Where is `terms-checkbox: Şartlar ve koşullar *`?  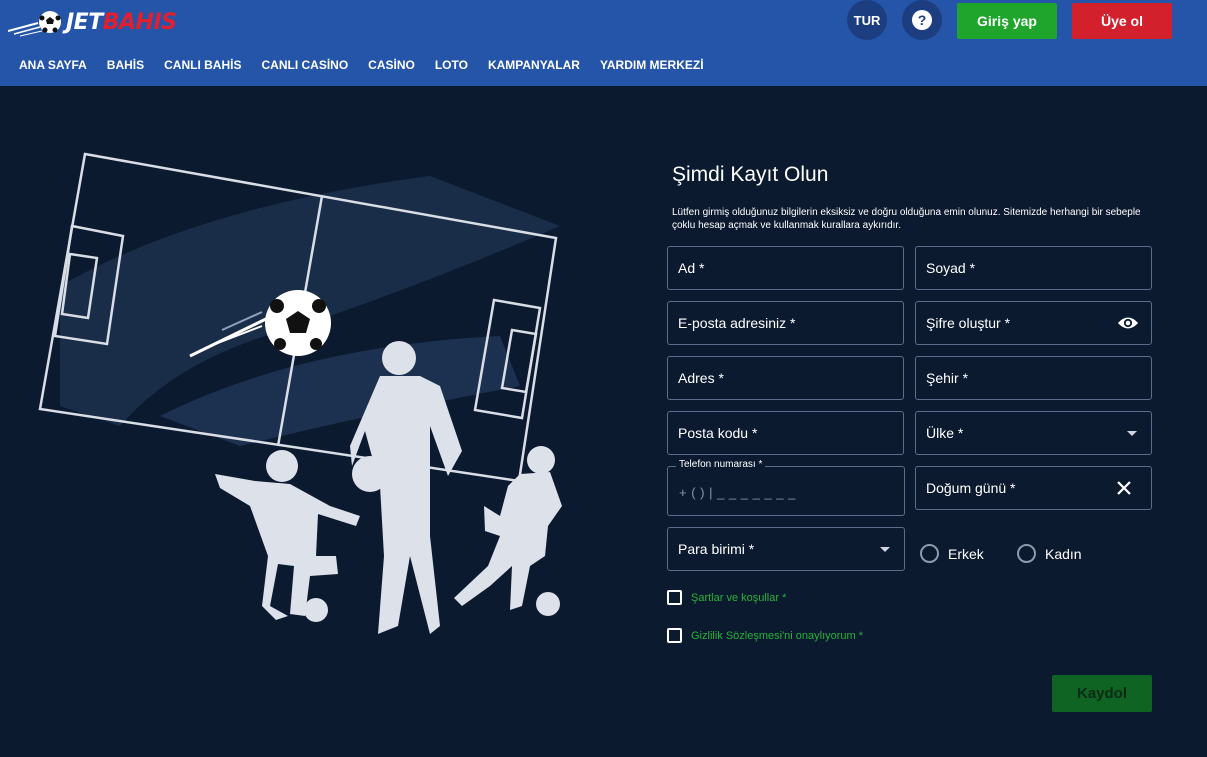
terms-checkbox: Şartlar ve koşullar * is located at coordinates (726, 597).